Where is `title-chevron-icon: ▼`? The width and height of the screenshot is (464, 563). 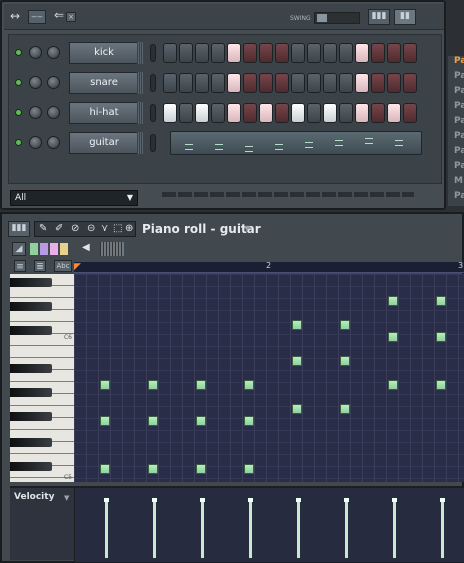
title-chevron-icon: ▼ is located at coordinates (247, 228).